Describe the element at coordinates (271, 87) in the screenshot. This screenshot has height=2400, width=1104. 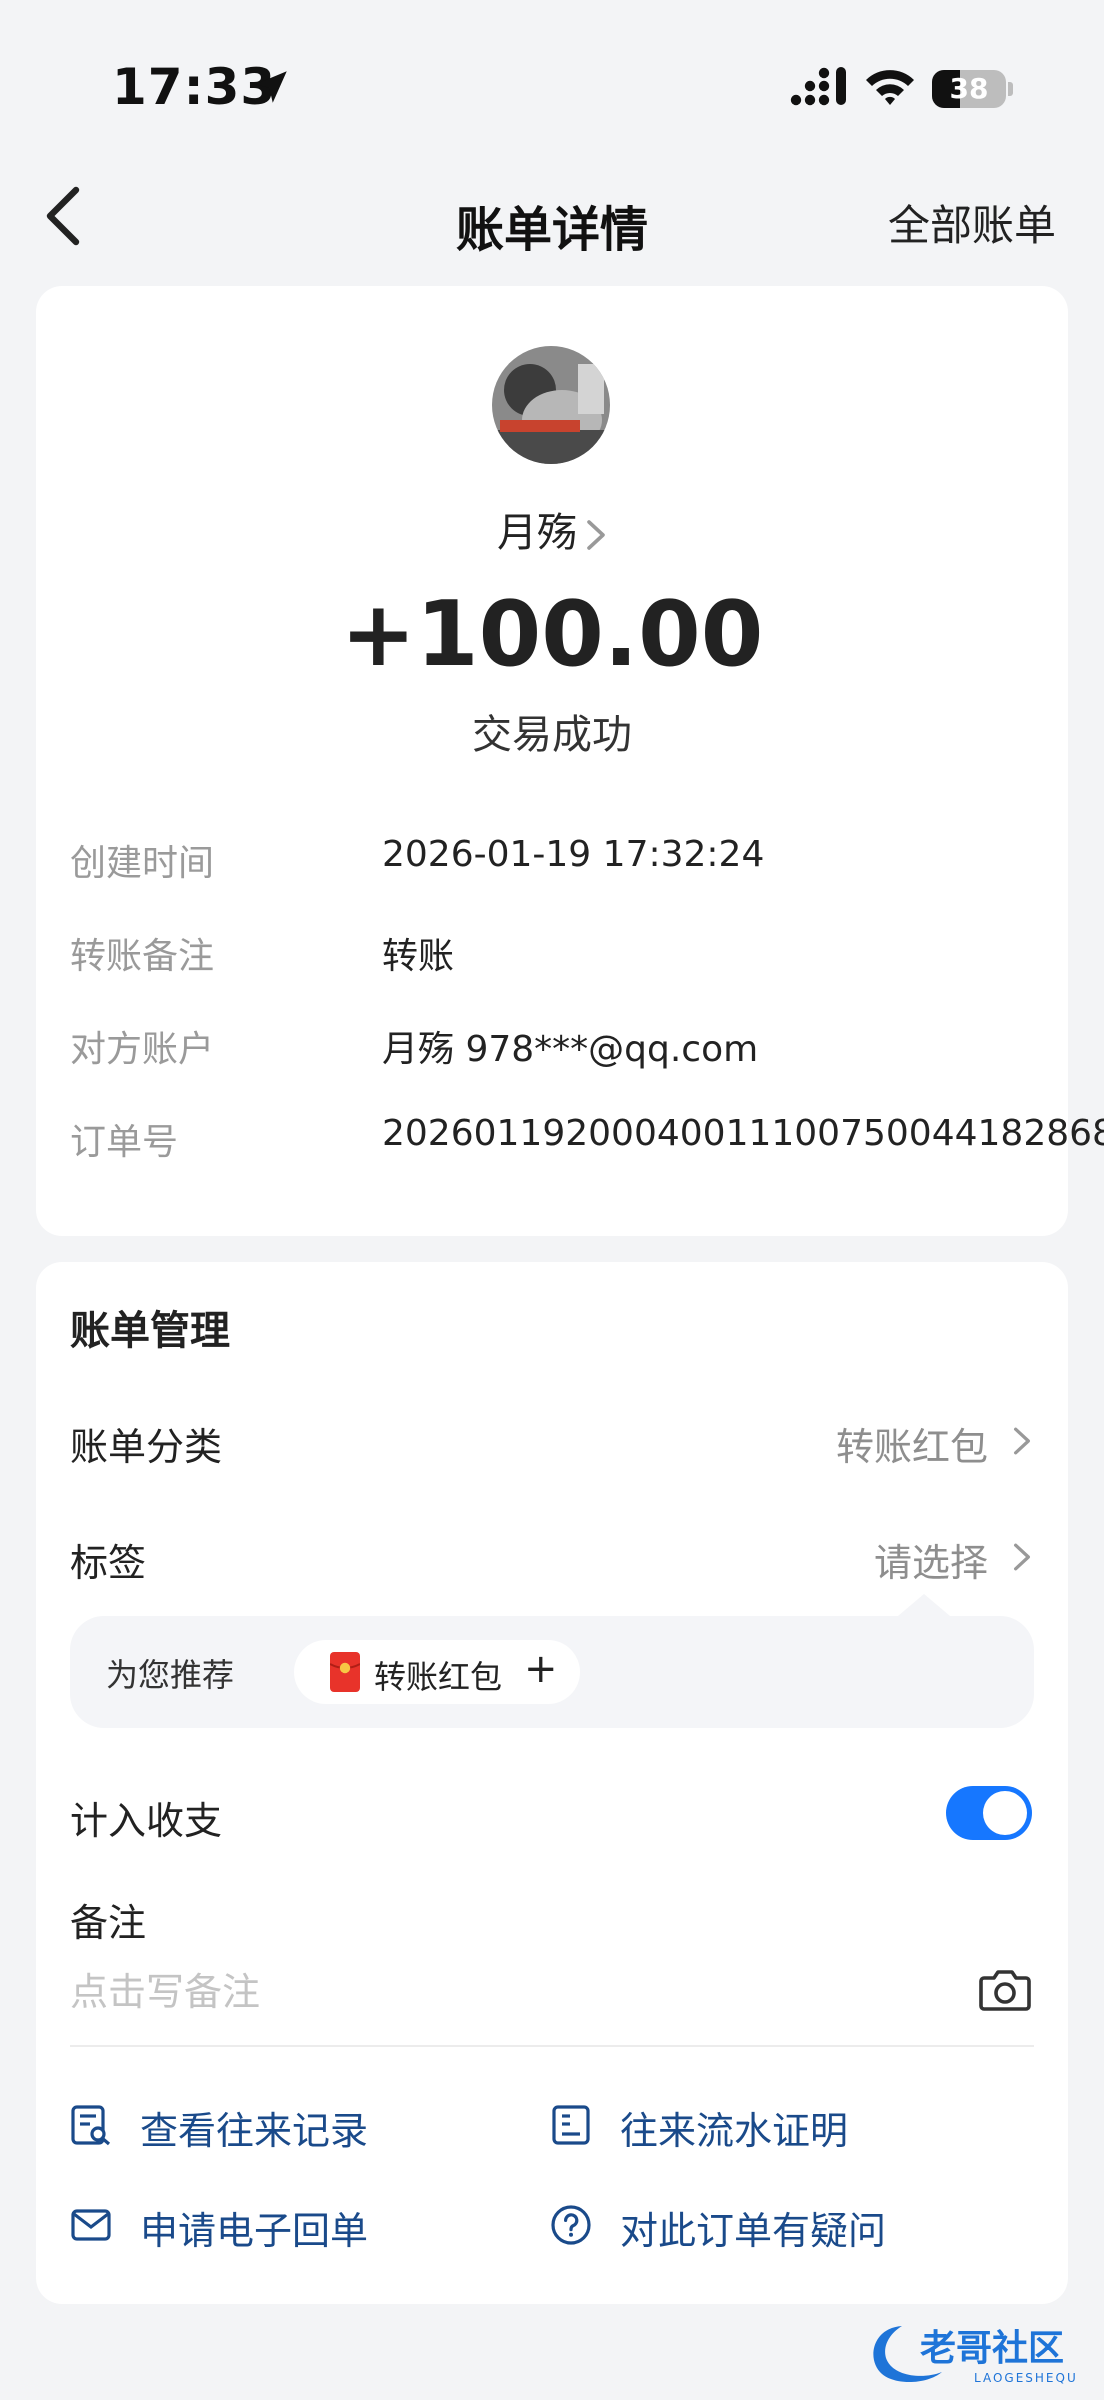
I see `location-arrow-icon` at that location.